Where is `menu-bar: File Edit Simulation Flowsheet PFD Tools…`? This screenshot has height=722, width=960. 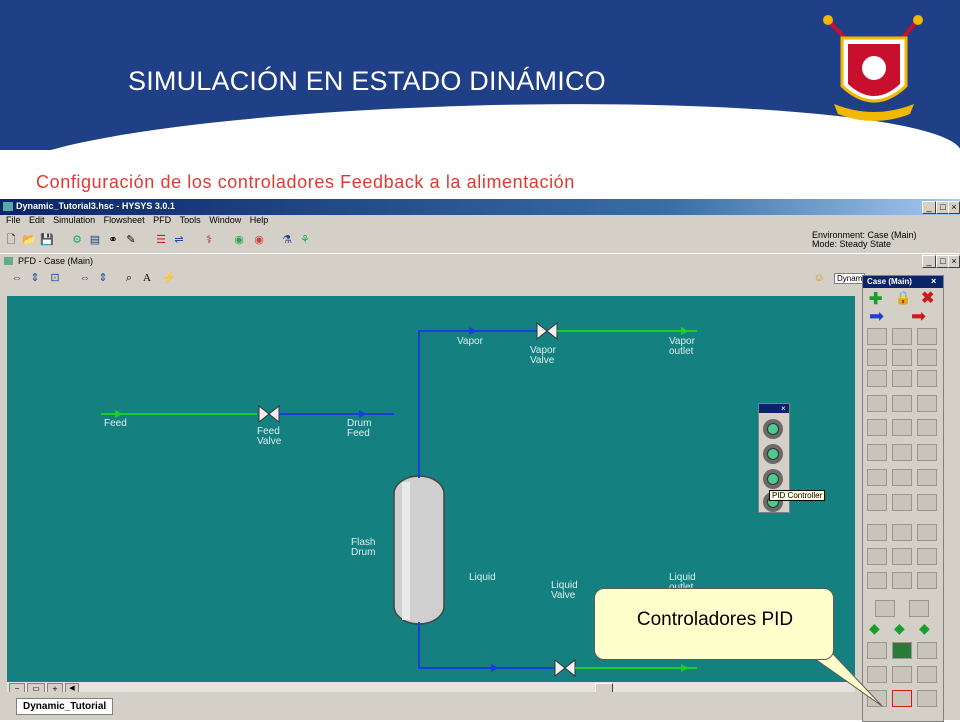 menu-bar: File Edit Simulation Flowsheet PFD Tools… is located at coordinates (480, 222).